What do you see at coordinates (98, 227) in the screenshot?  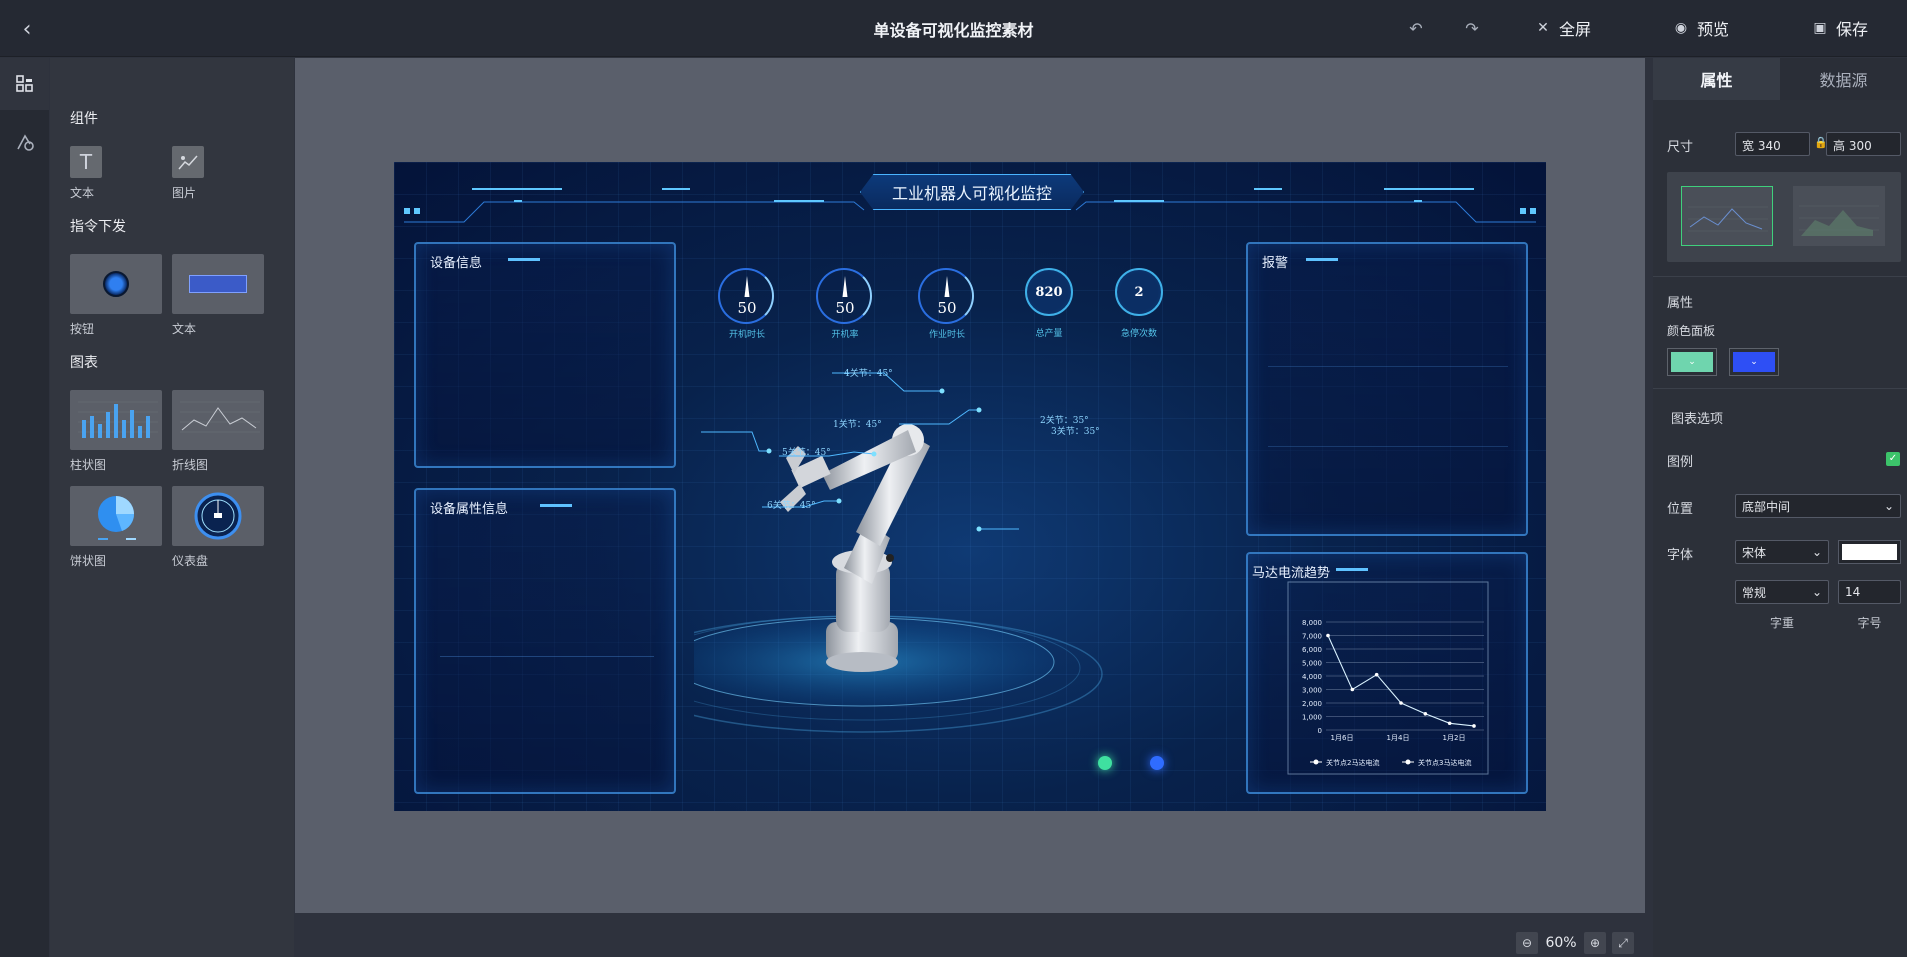 I see `section-title-commands: 指令下发` at bounding box center [98, 227].